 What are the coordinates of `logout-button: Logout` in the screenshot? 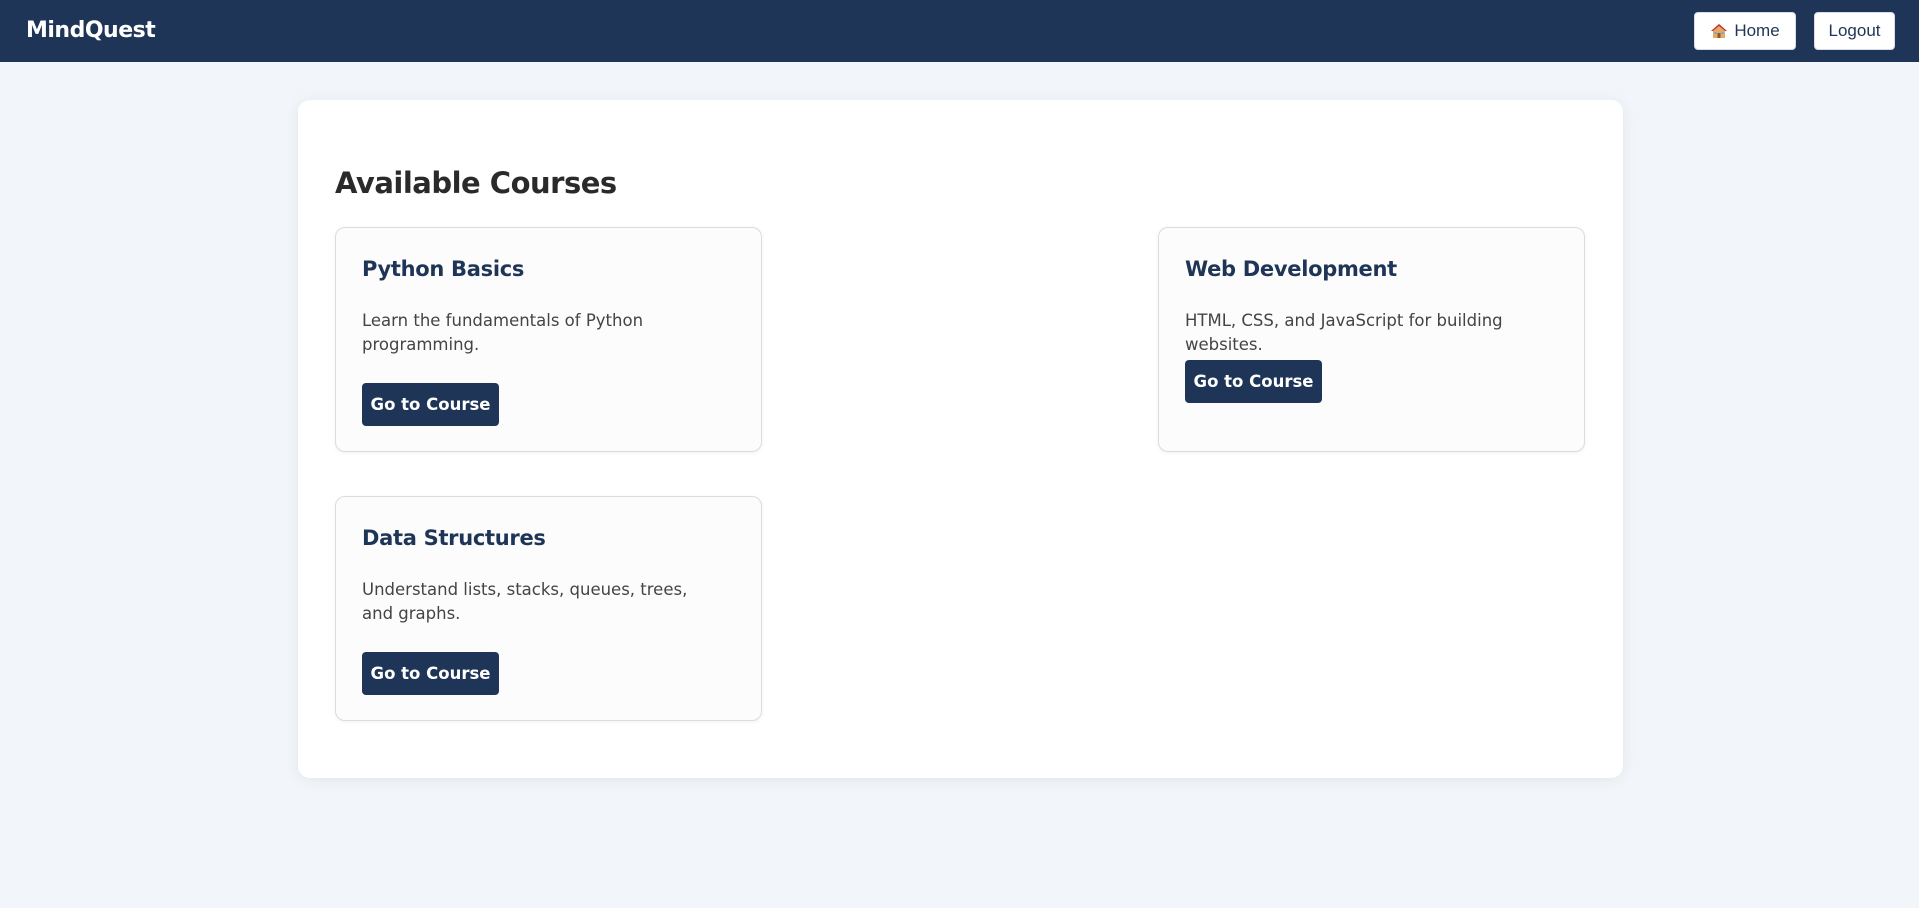 It's located at (1854, 31).